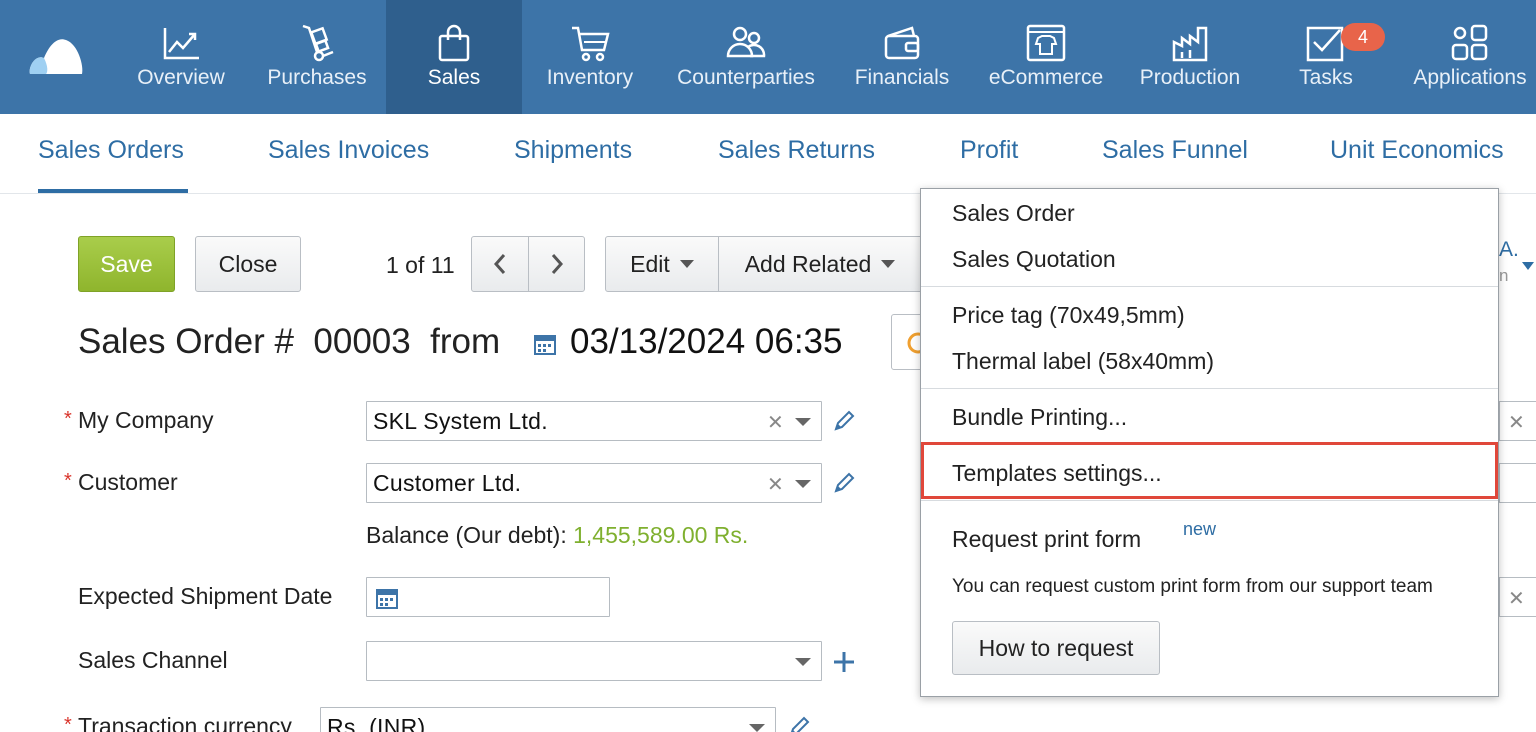 This screenshot has height=732, width=1536. What do you see at coordinates (55, 56) in the screenshot?
I see `app-logo` at bounding box center [55, 56].